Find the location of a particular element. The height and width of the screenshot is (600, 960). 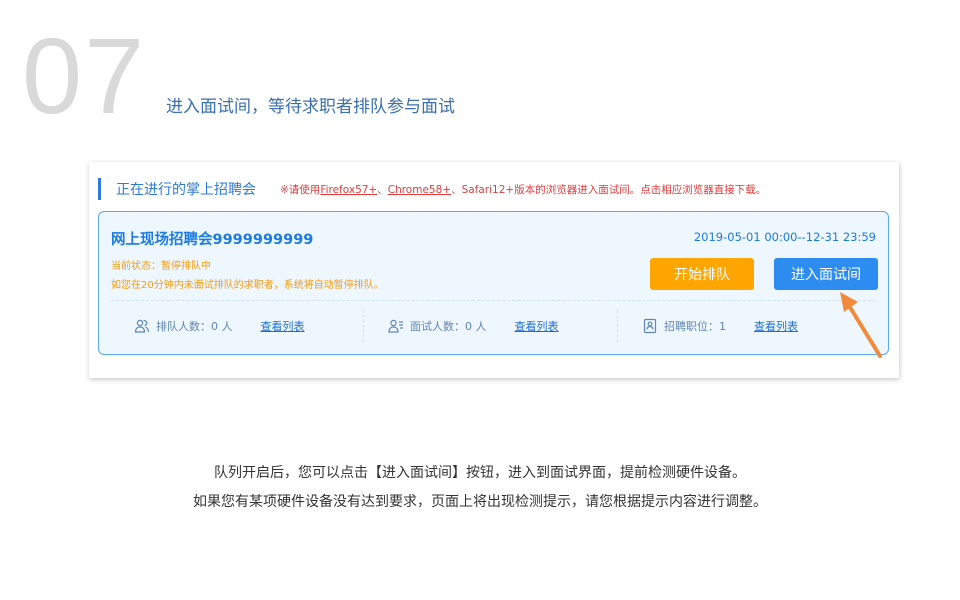

queue-warning: 如您在20分钟内未面试排队的求职者，系统将自动暂停排队。 is located at coordinates (247, 285).